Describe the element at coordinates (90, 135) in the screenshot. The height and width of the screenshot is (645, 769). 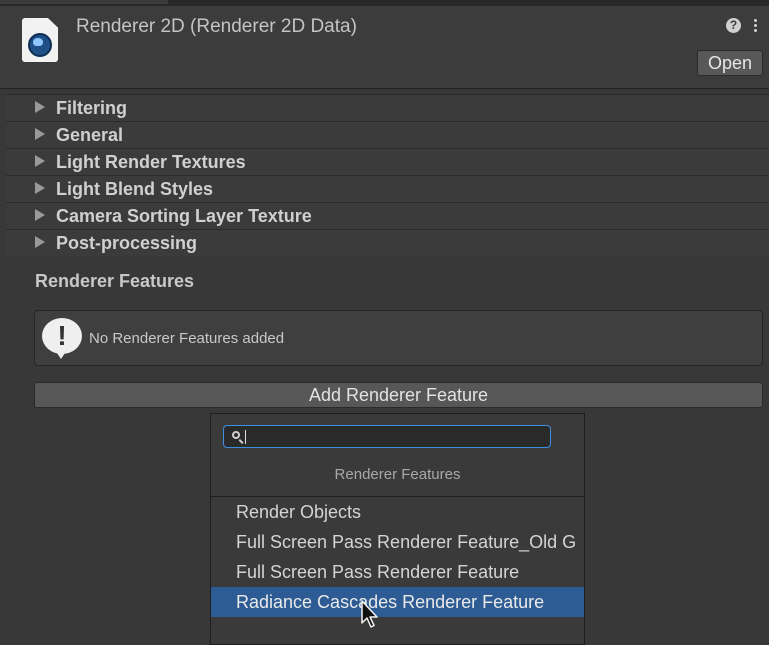
I see `foldout-label: General` at that location.